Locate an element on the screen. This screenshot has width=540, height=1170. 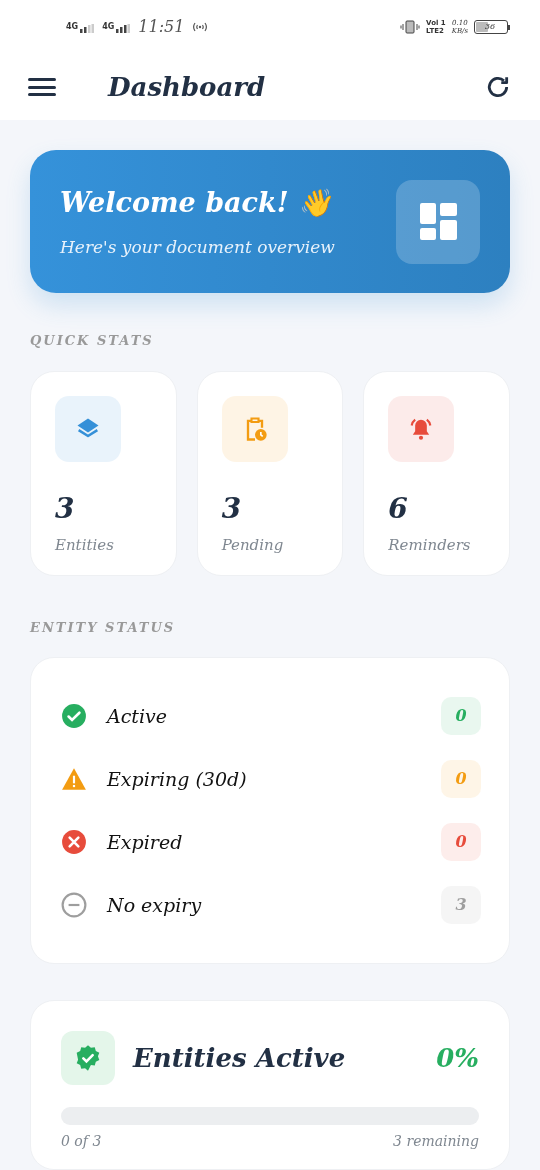
progress-percent: 0% is located at coordinates (457, 1058).